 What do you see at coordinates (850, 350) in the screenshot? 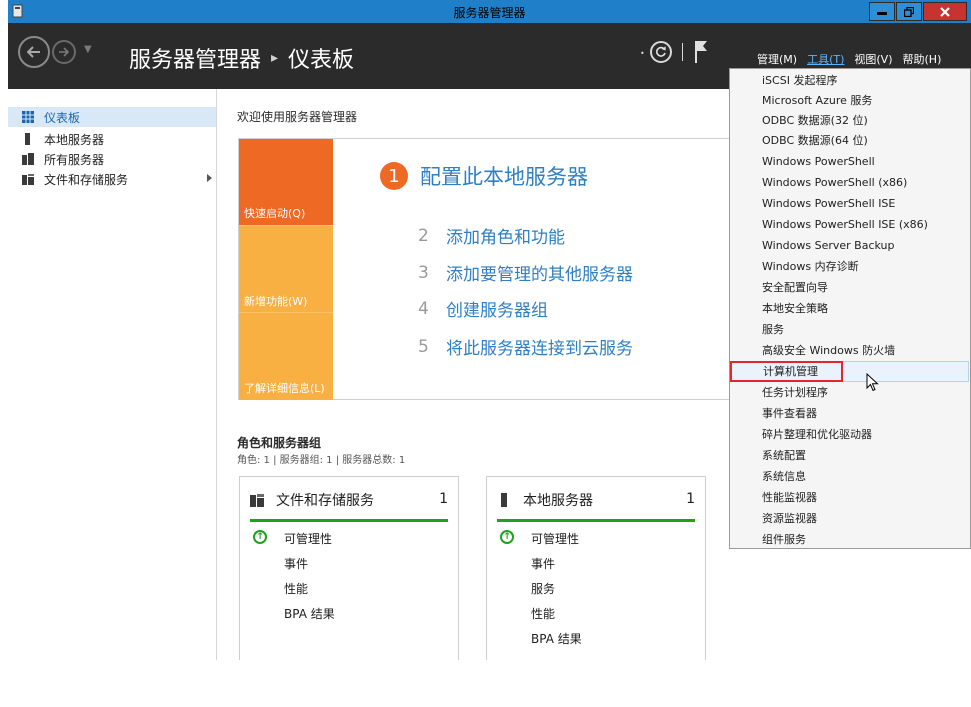
I see `menu-item-firewall: 高级安全 Windows 防火墙` at bounding box center [850, 350].